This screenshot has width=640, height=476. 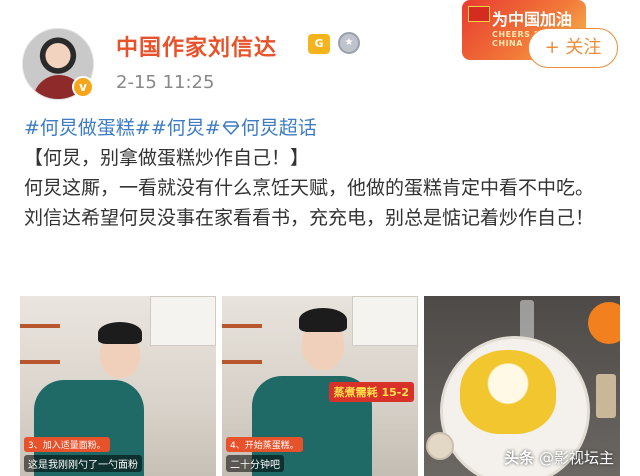 I want to click on video-caption: 二十分钟吧, so click(x=255, y=463).